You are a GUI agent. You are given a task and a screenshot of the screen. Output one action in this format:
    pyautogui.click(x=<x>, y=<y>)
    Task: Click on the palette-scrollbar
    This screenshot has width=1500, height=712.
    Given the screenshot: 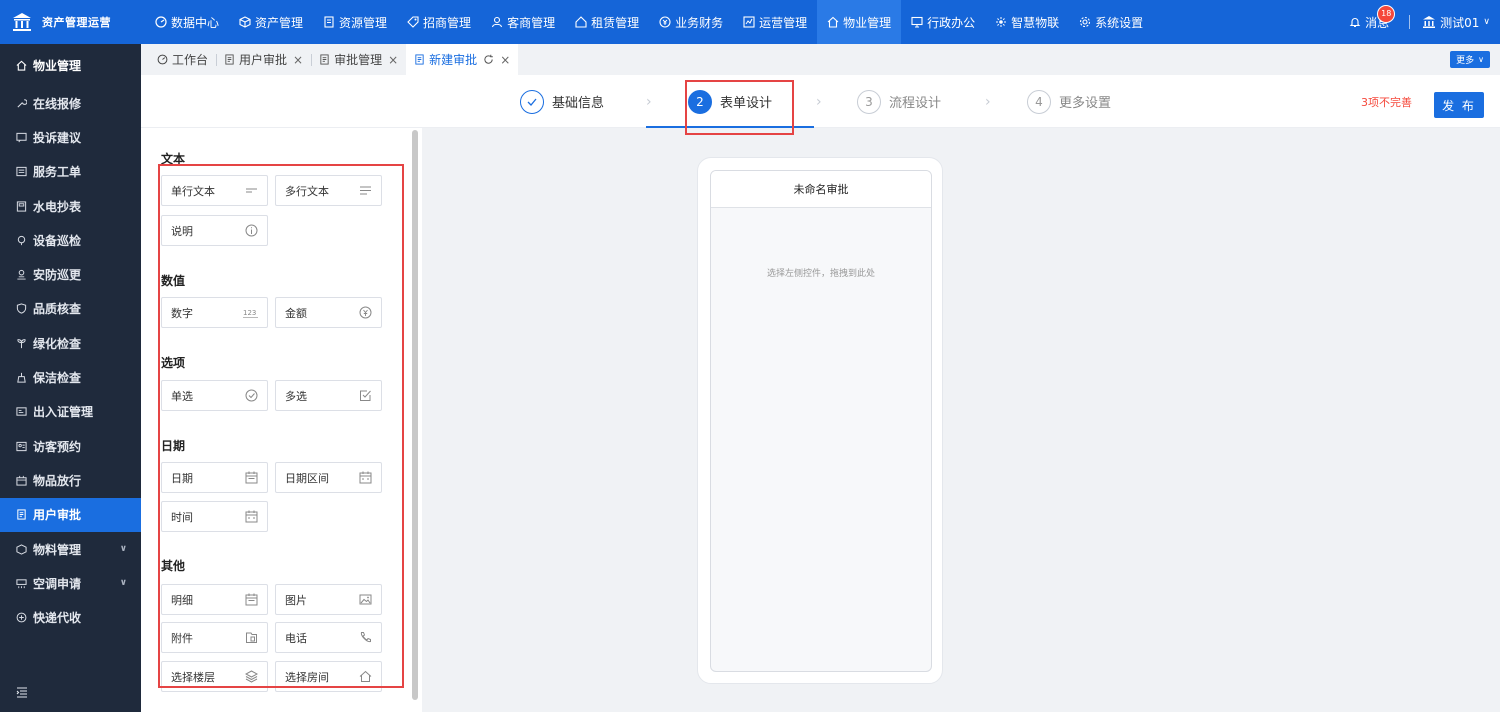 What is the action you would take?
    pyautogui.click(x=415, y=415)
    